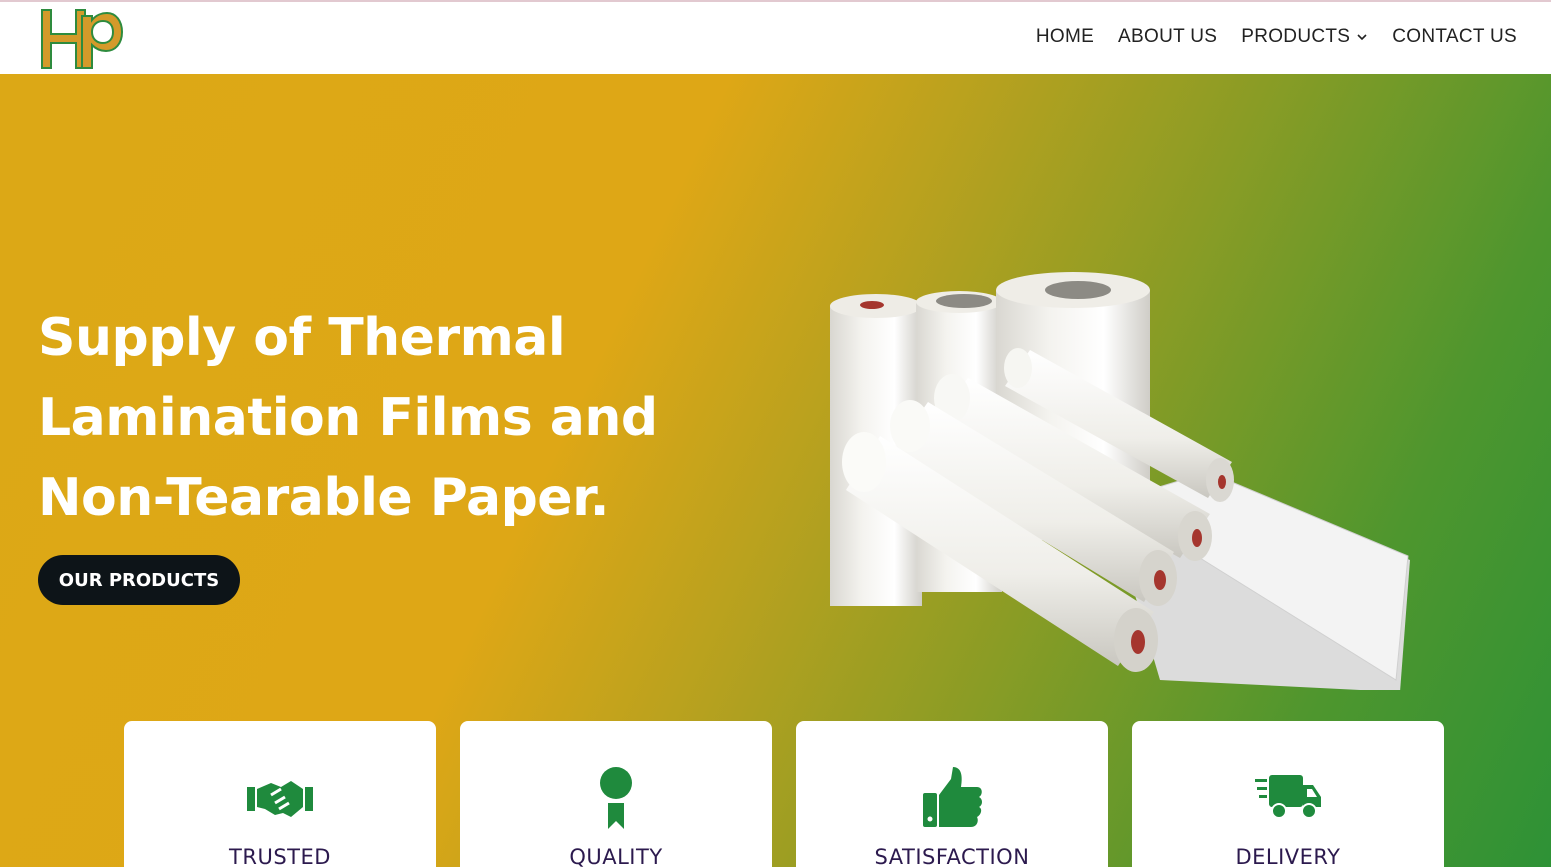 This screenshot has width=1551, height=867. I want to click on nav-about-us-label: ABOUT US, so click(1168, 36).